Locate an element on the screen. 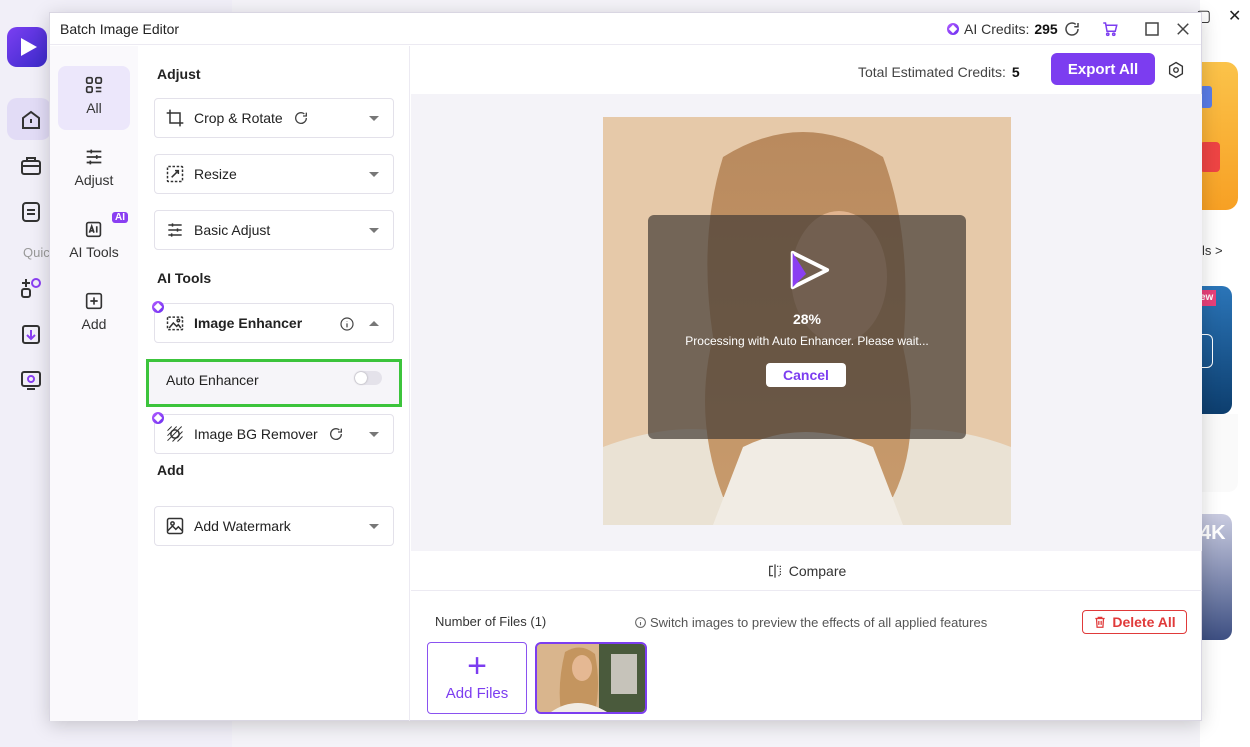 The image size is (1250, 747). toolbox-icon is located at coordinates (31, 166).